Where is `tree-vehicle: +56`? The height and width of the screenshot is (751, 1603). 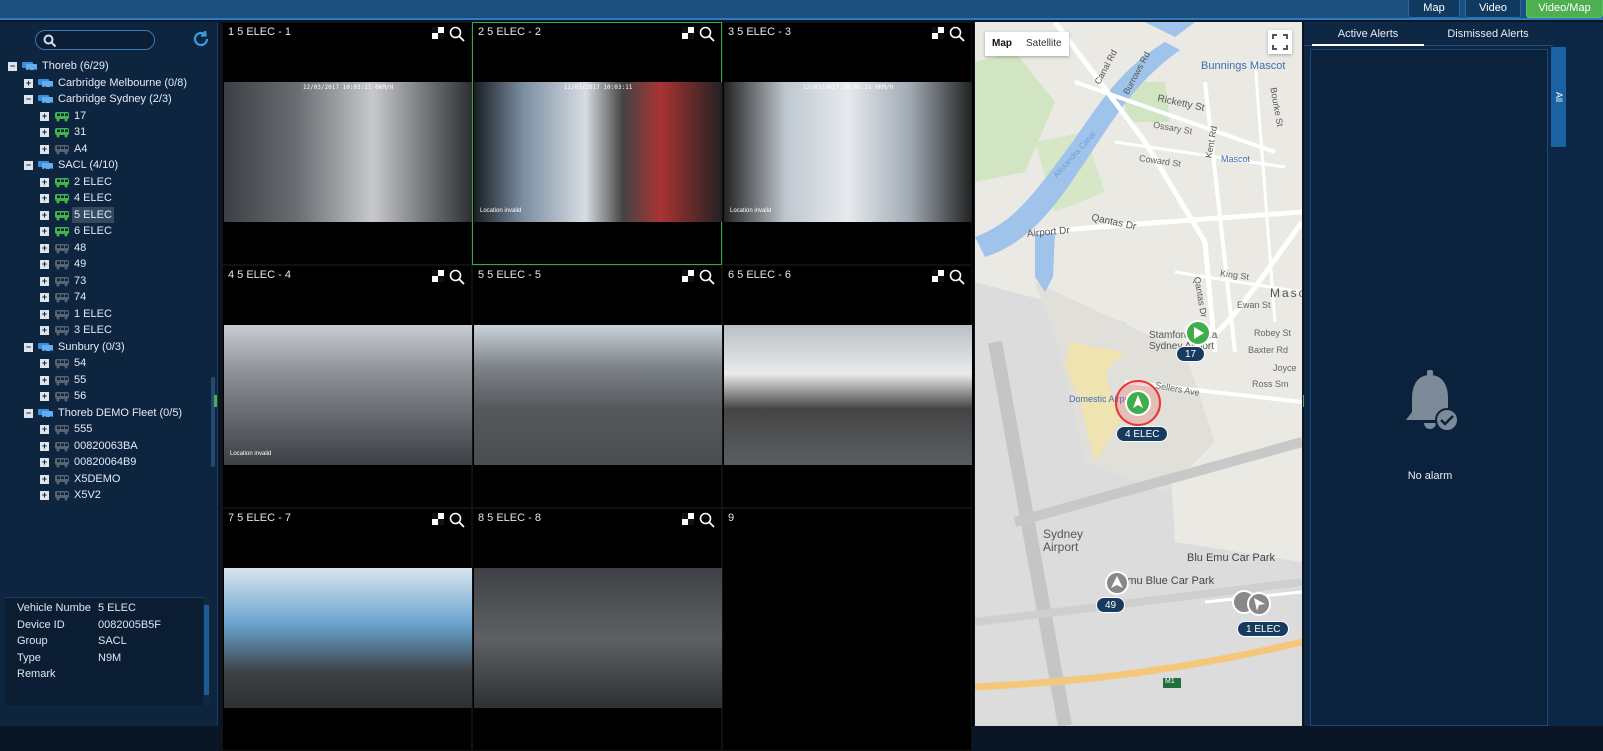
tree-vehicle: +56 is located at coordinates (108, 396).